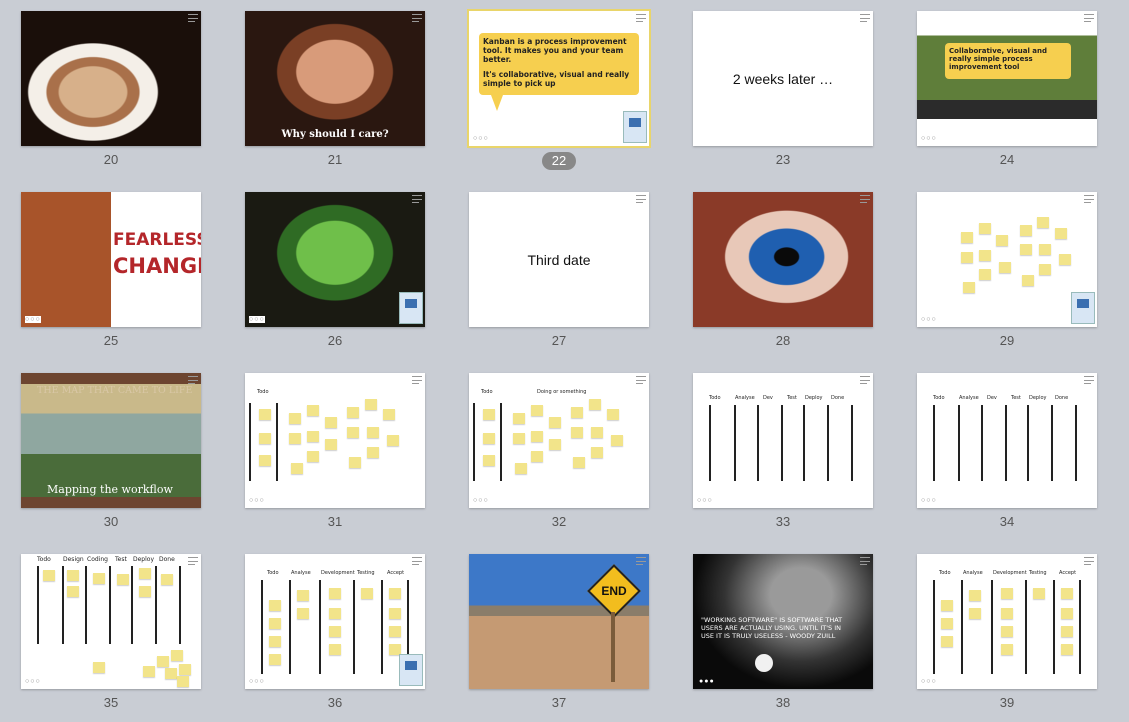  What do you see at coordinates (111, 259) in the screenshot?
I see `slide-thumbnail: FEARLESS CHANGE ○○○` at bounding box center [111, 259].